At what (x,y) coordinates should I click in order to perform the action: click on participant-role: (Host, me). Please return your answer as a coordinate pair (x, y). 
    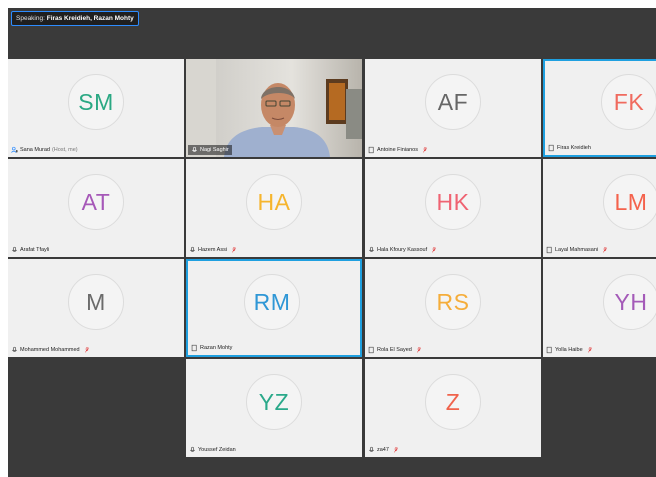
    Looking at the image, I should click on (64, 150).